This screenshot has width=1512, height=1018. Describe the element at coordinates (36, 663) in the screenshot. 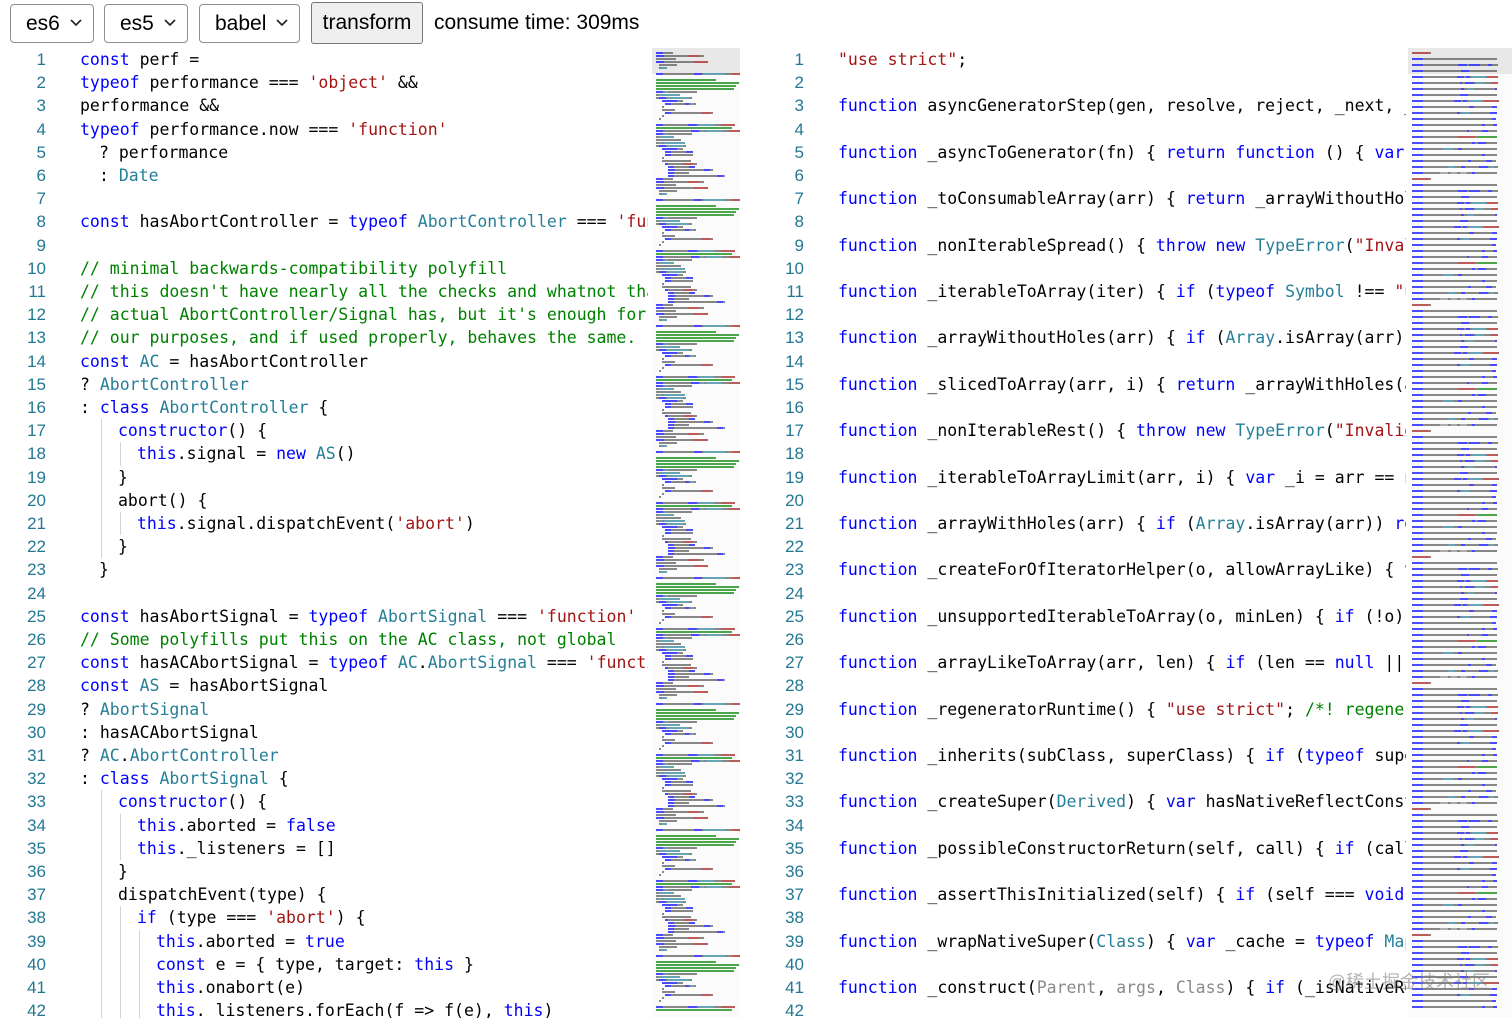

I see `line-number: 27` at that location.